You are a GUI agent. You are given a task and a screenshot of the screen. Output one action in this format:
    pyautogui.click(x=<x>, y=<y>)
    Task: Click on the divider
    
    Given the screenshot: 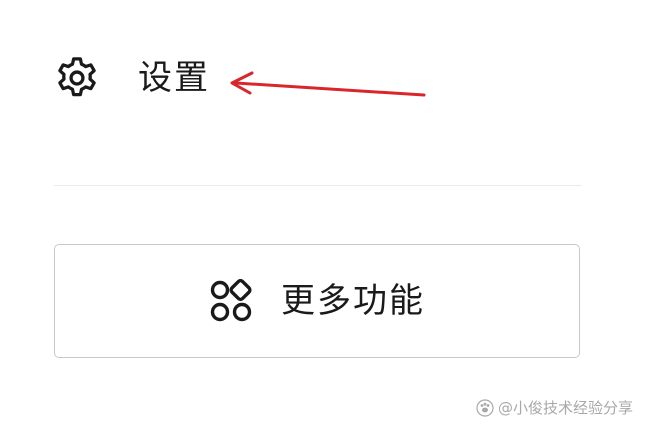 What is the action you would take?
    pyautogui.click(x=318, y=185)
    